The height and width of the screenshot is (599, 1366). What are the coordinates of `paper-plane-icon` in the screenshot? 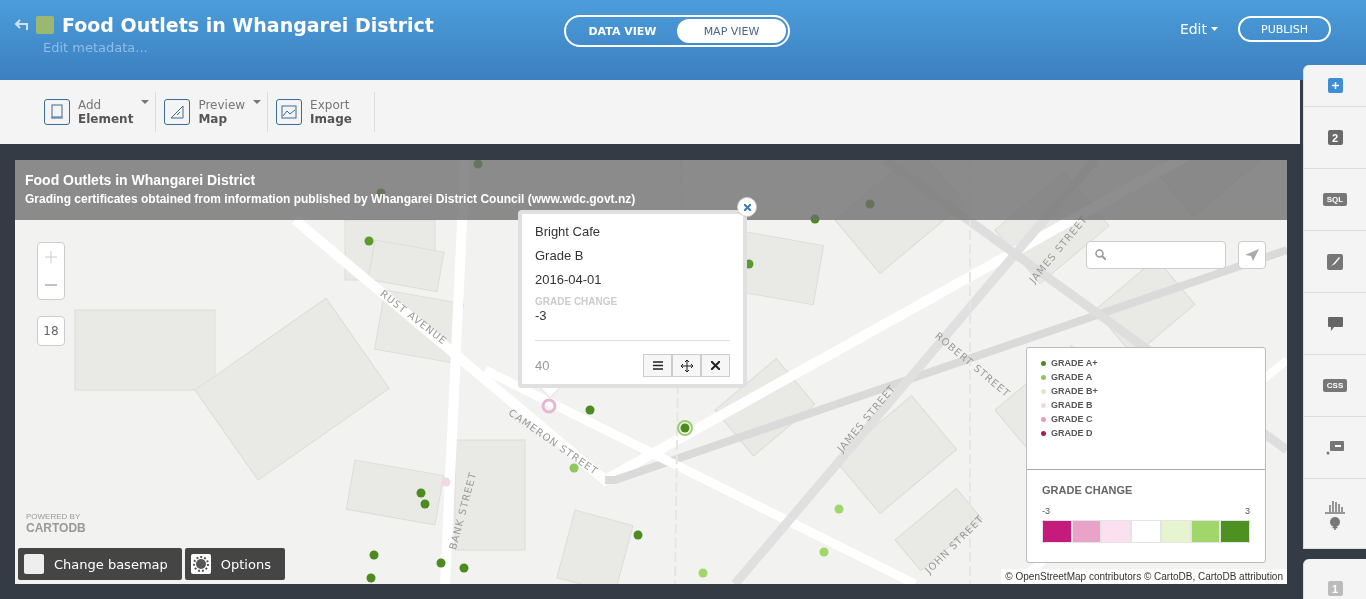 It's located at (1252, 255).